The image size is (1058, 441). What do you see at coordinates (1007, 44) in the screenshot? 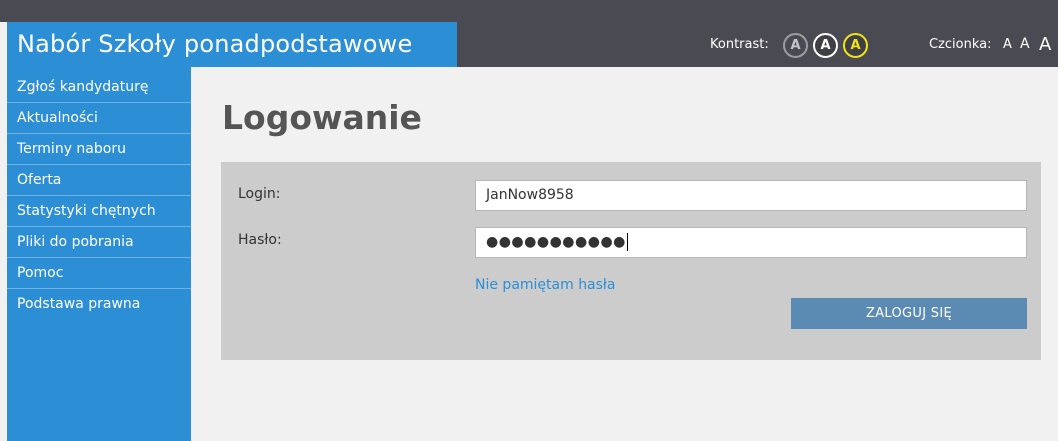
I see `font-small-button: A` at bounding box center [1007, 44].